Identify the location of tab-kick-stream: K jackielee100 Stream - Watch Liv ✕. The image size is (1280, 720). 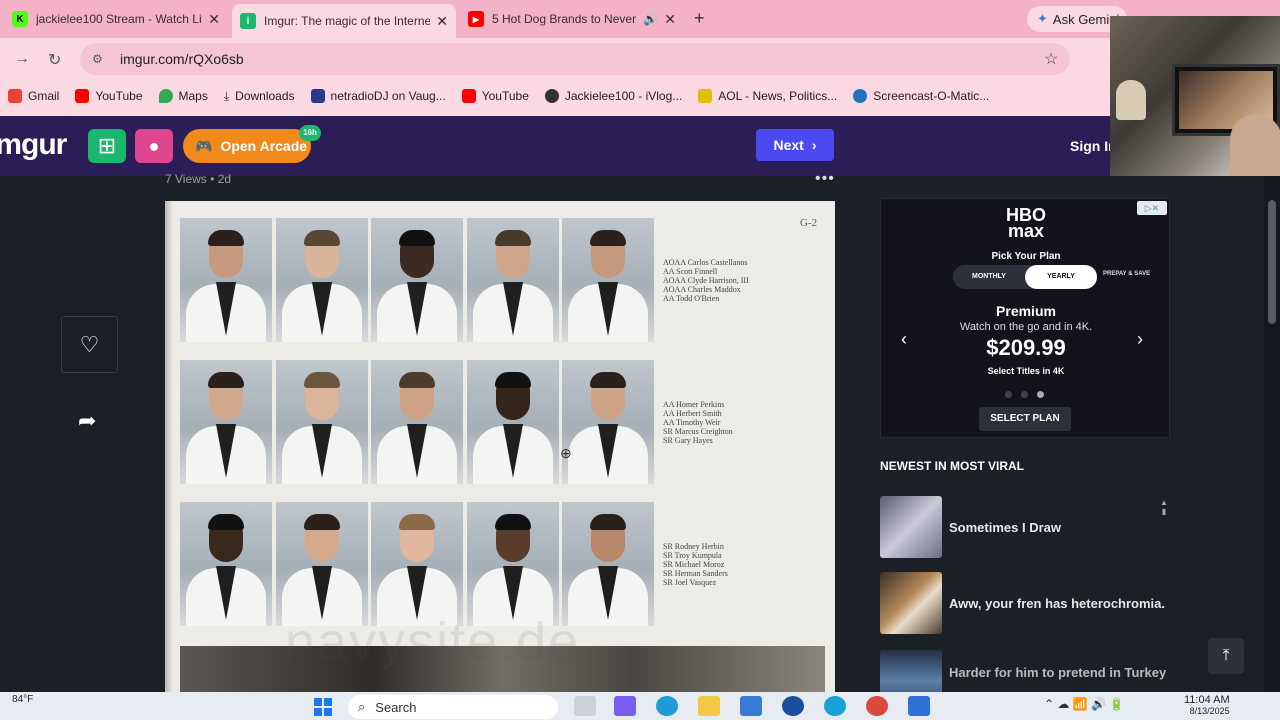
(116, 19).